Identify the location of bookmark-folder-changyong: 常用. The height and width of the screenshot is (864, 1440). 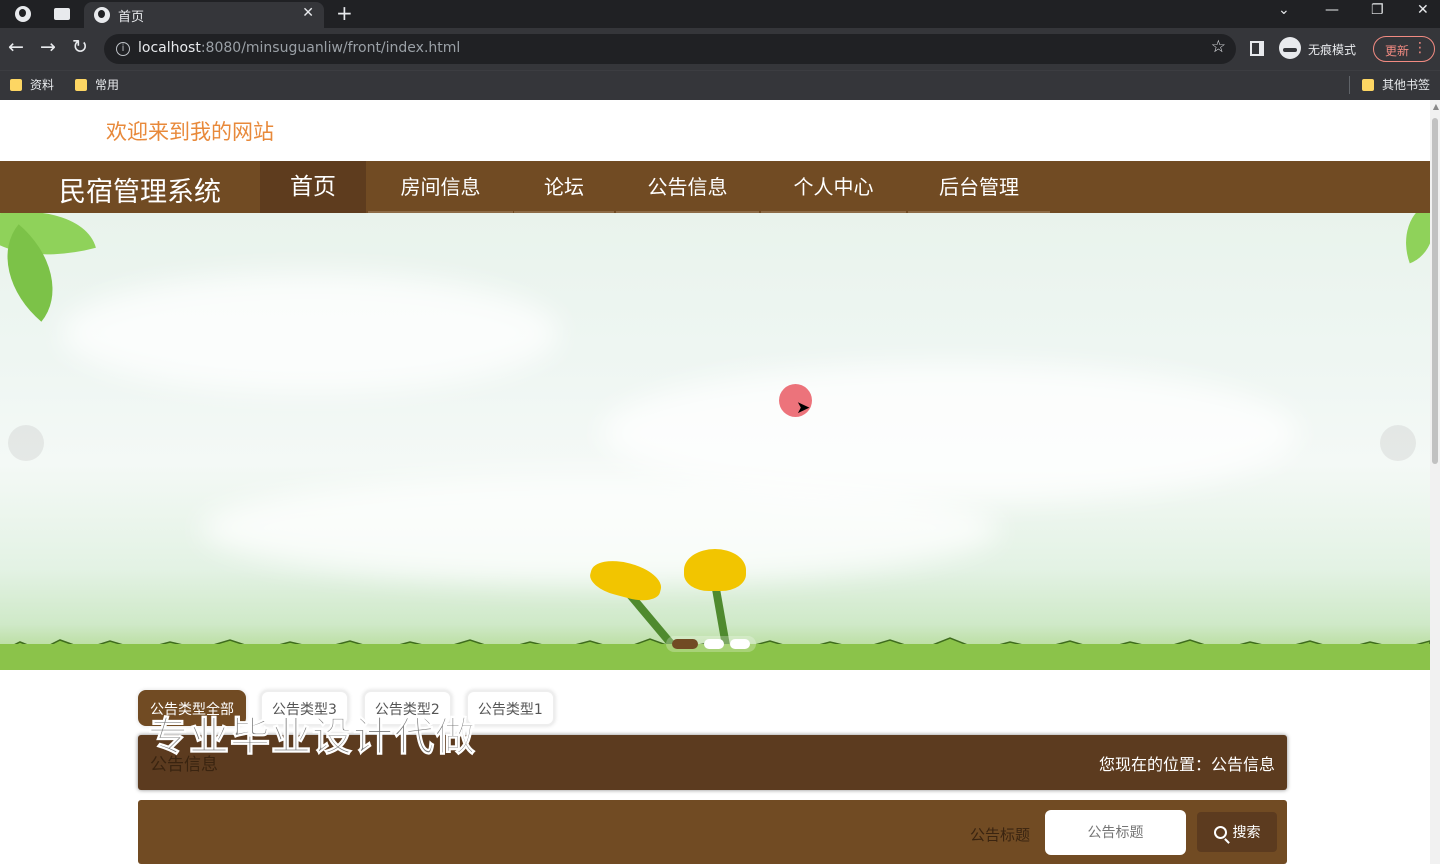
(97, 84).